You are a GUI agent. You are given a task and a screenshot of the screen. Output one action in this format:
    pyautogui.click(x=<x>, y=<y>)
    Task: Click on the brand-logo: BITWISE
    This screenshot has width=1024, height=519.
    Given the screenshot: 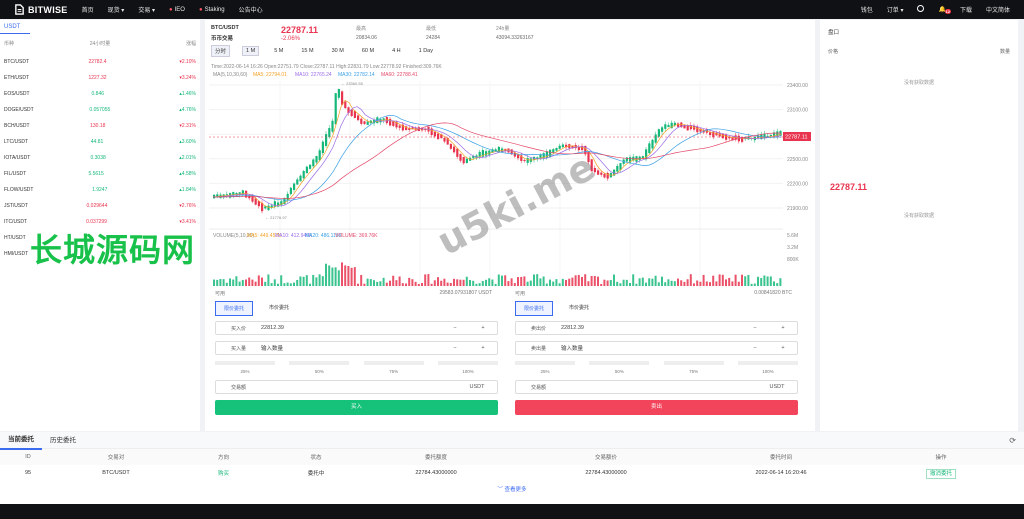 What is the action you would take?
    pyautogui.click(x=41, y=9)
    